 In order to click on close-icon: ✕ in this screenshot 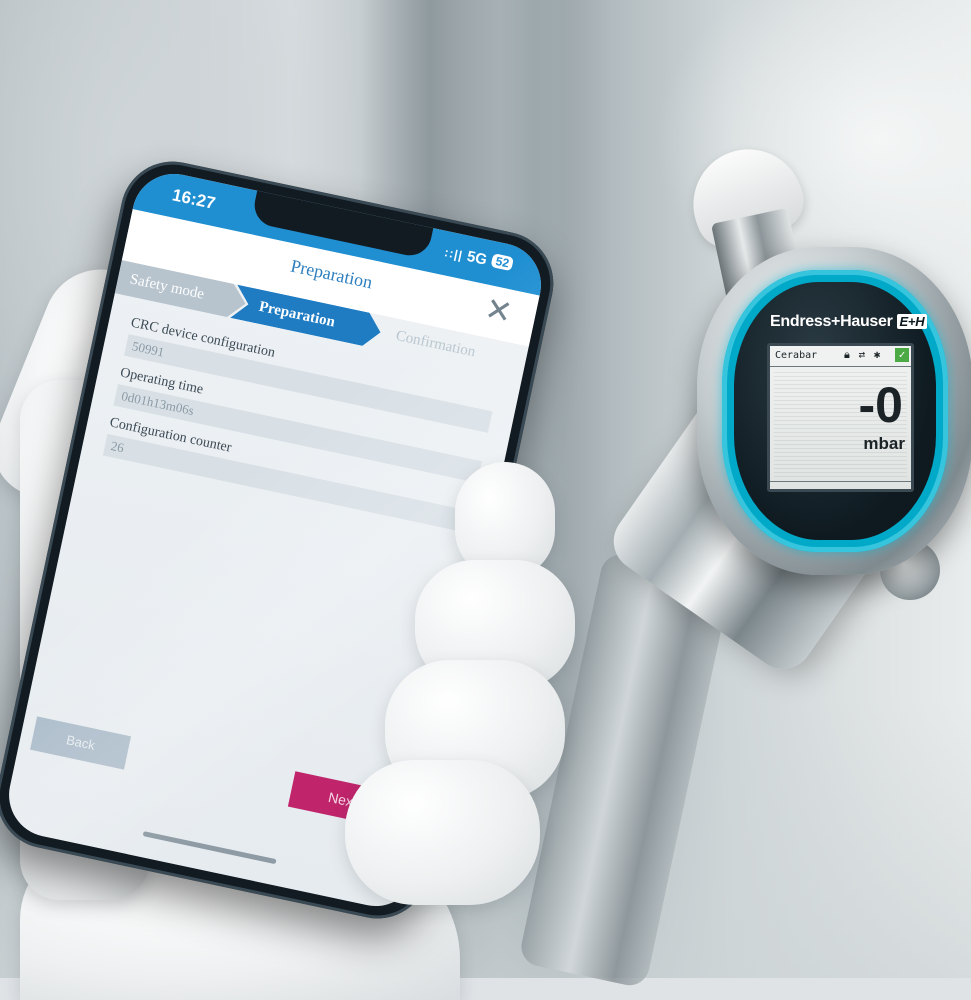, I will do `click(499, 310)`.